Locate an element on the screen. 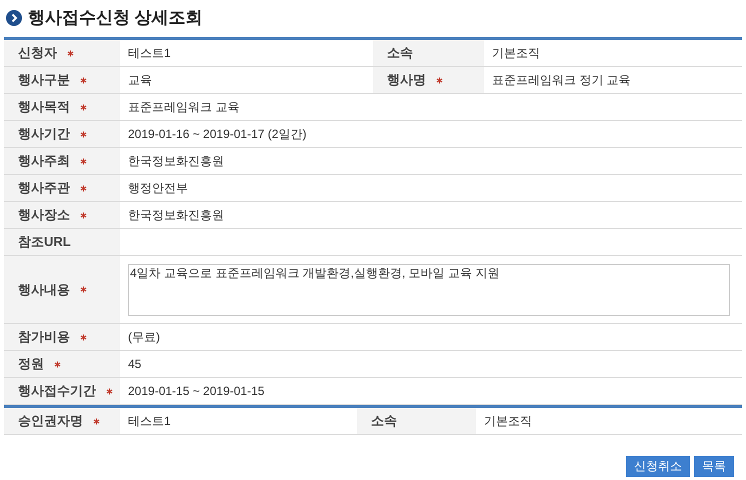 The height and width of the screenshot is (480, 746). field-value: 표준프레임워크 정기 교육 is located at coordinates (561, 80).